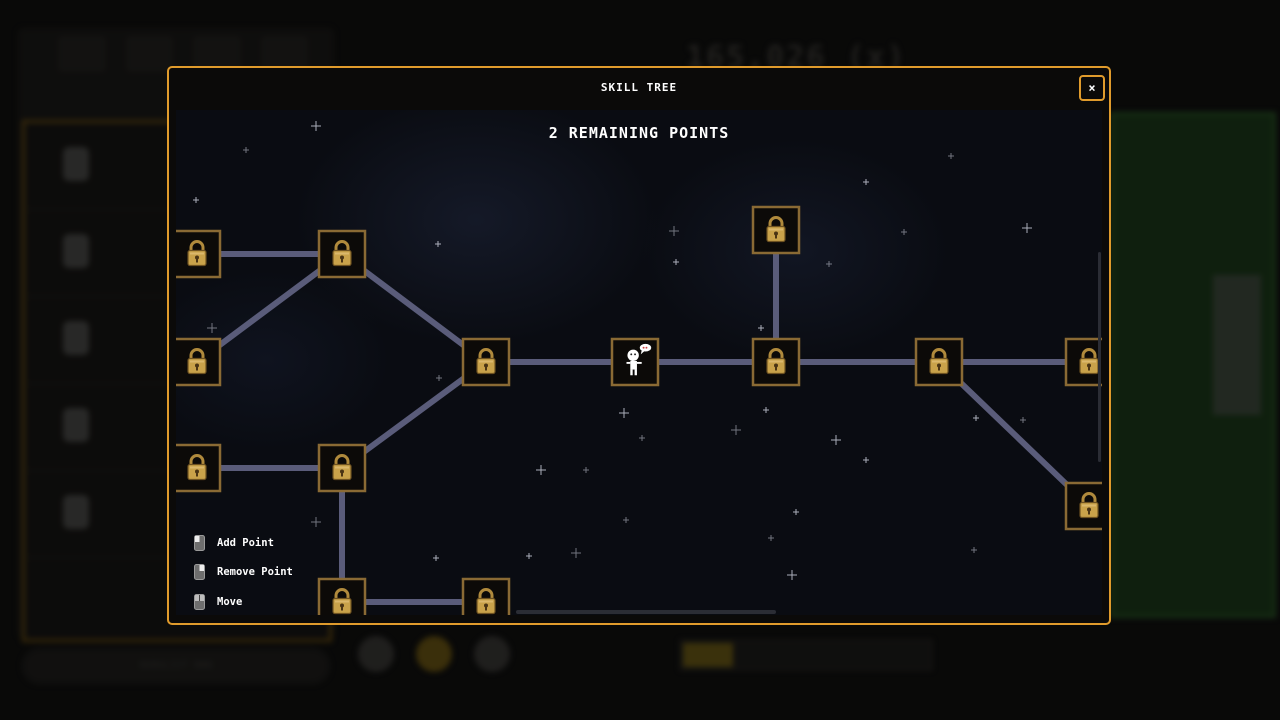 This screenshot has width=1280, height=720. I want to click on skill-node-start, so click(635, 362).